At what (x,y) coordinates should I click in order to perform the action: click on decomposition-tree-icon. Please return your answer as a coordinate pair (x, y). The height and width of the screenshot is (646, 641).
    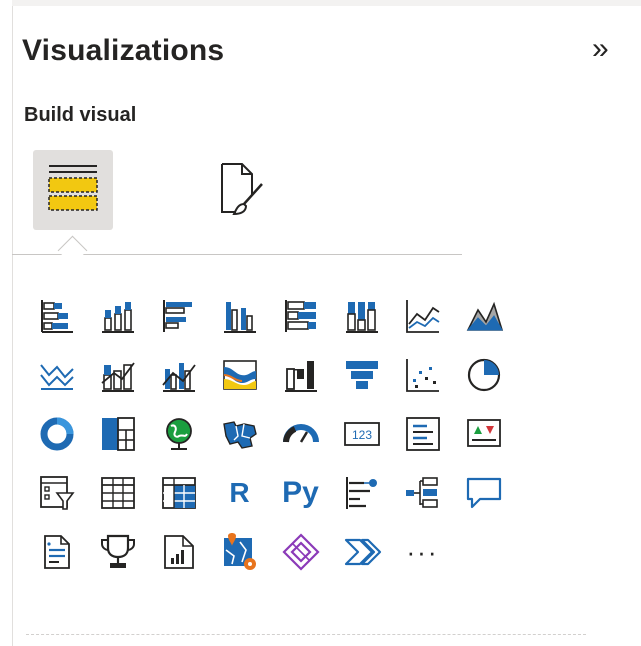
    Looking at the image, I should click on (421, 492).